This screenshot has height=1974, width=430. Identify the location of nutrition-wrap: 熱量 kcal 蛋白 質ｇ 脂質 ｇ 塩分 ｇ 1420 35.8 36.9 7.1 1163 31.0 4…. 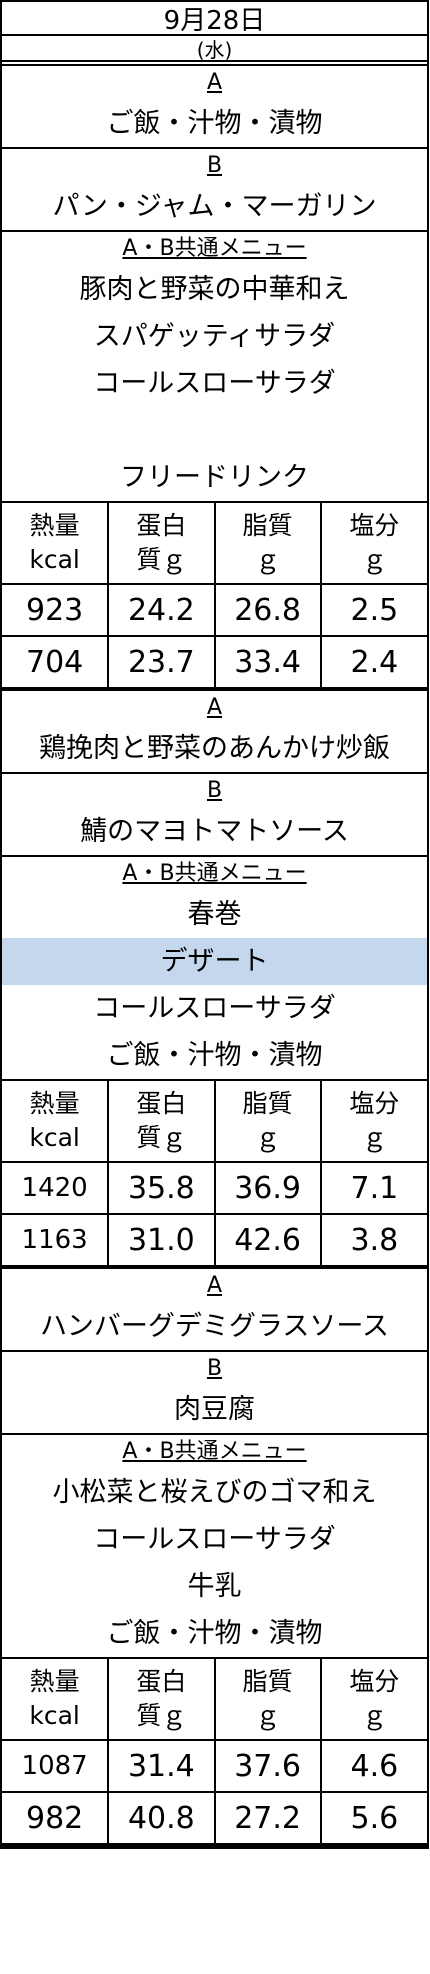
(214, 1175).